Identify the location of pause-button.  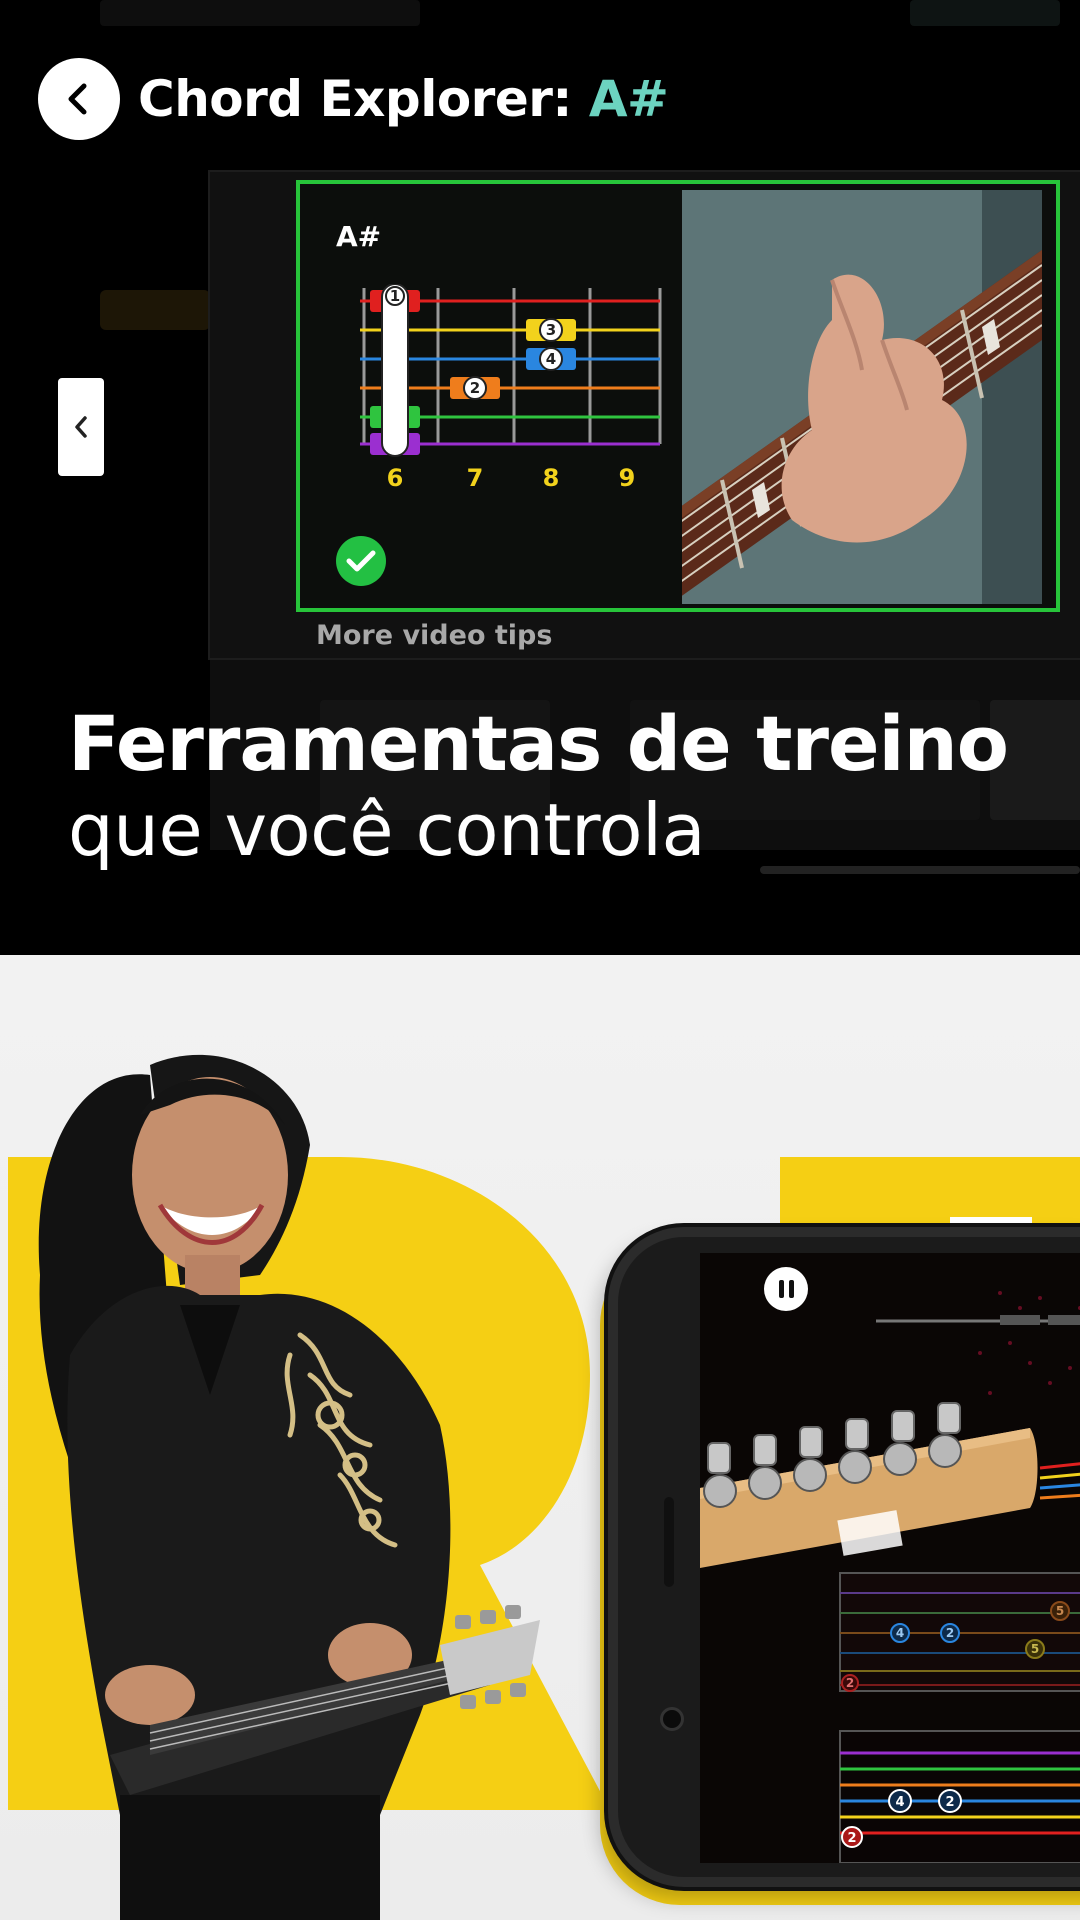
(786, 1289).